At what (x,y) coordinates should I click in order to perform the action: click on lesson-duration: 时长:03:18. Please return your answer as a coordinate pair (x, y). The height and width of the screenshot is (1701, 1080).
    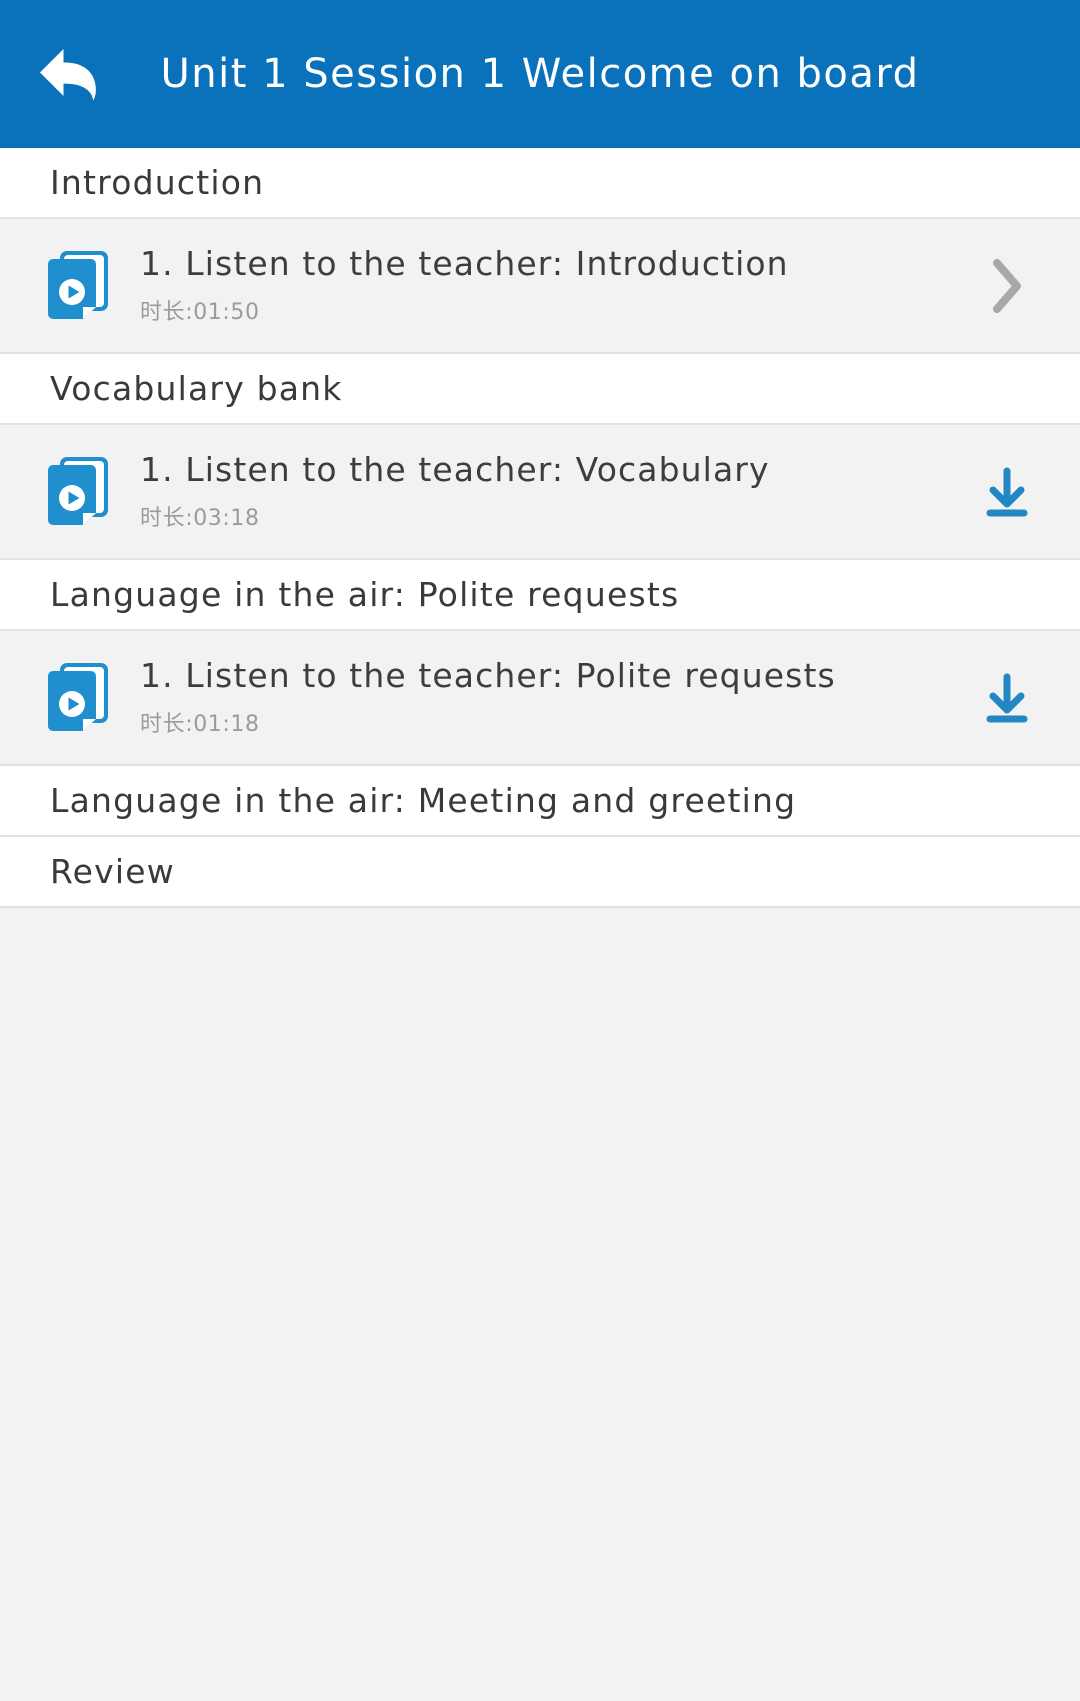
    Looking at the image, I should click on (200, 518).